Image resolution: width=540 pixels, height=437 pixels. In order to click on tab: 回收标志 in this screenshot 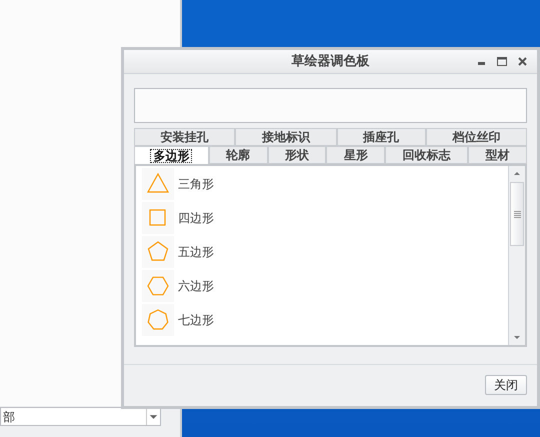, I will do `click(426, 155)`.